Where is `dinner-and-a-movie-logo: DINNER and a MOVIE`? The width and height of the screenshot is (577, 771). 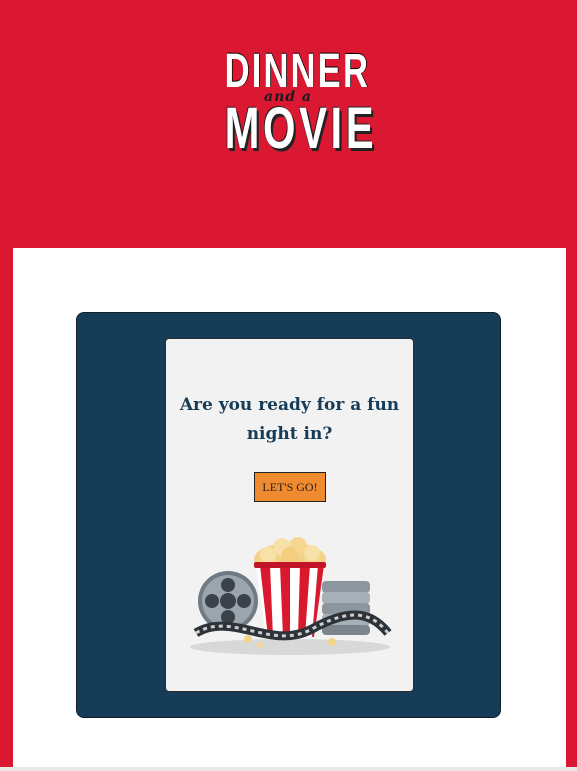 dinner-and-a-movie-logo: DINNER and a MOVIE is located at coordinates (288, 103).